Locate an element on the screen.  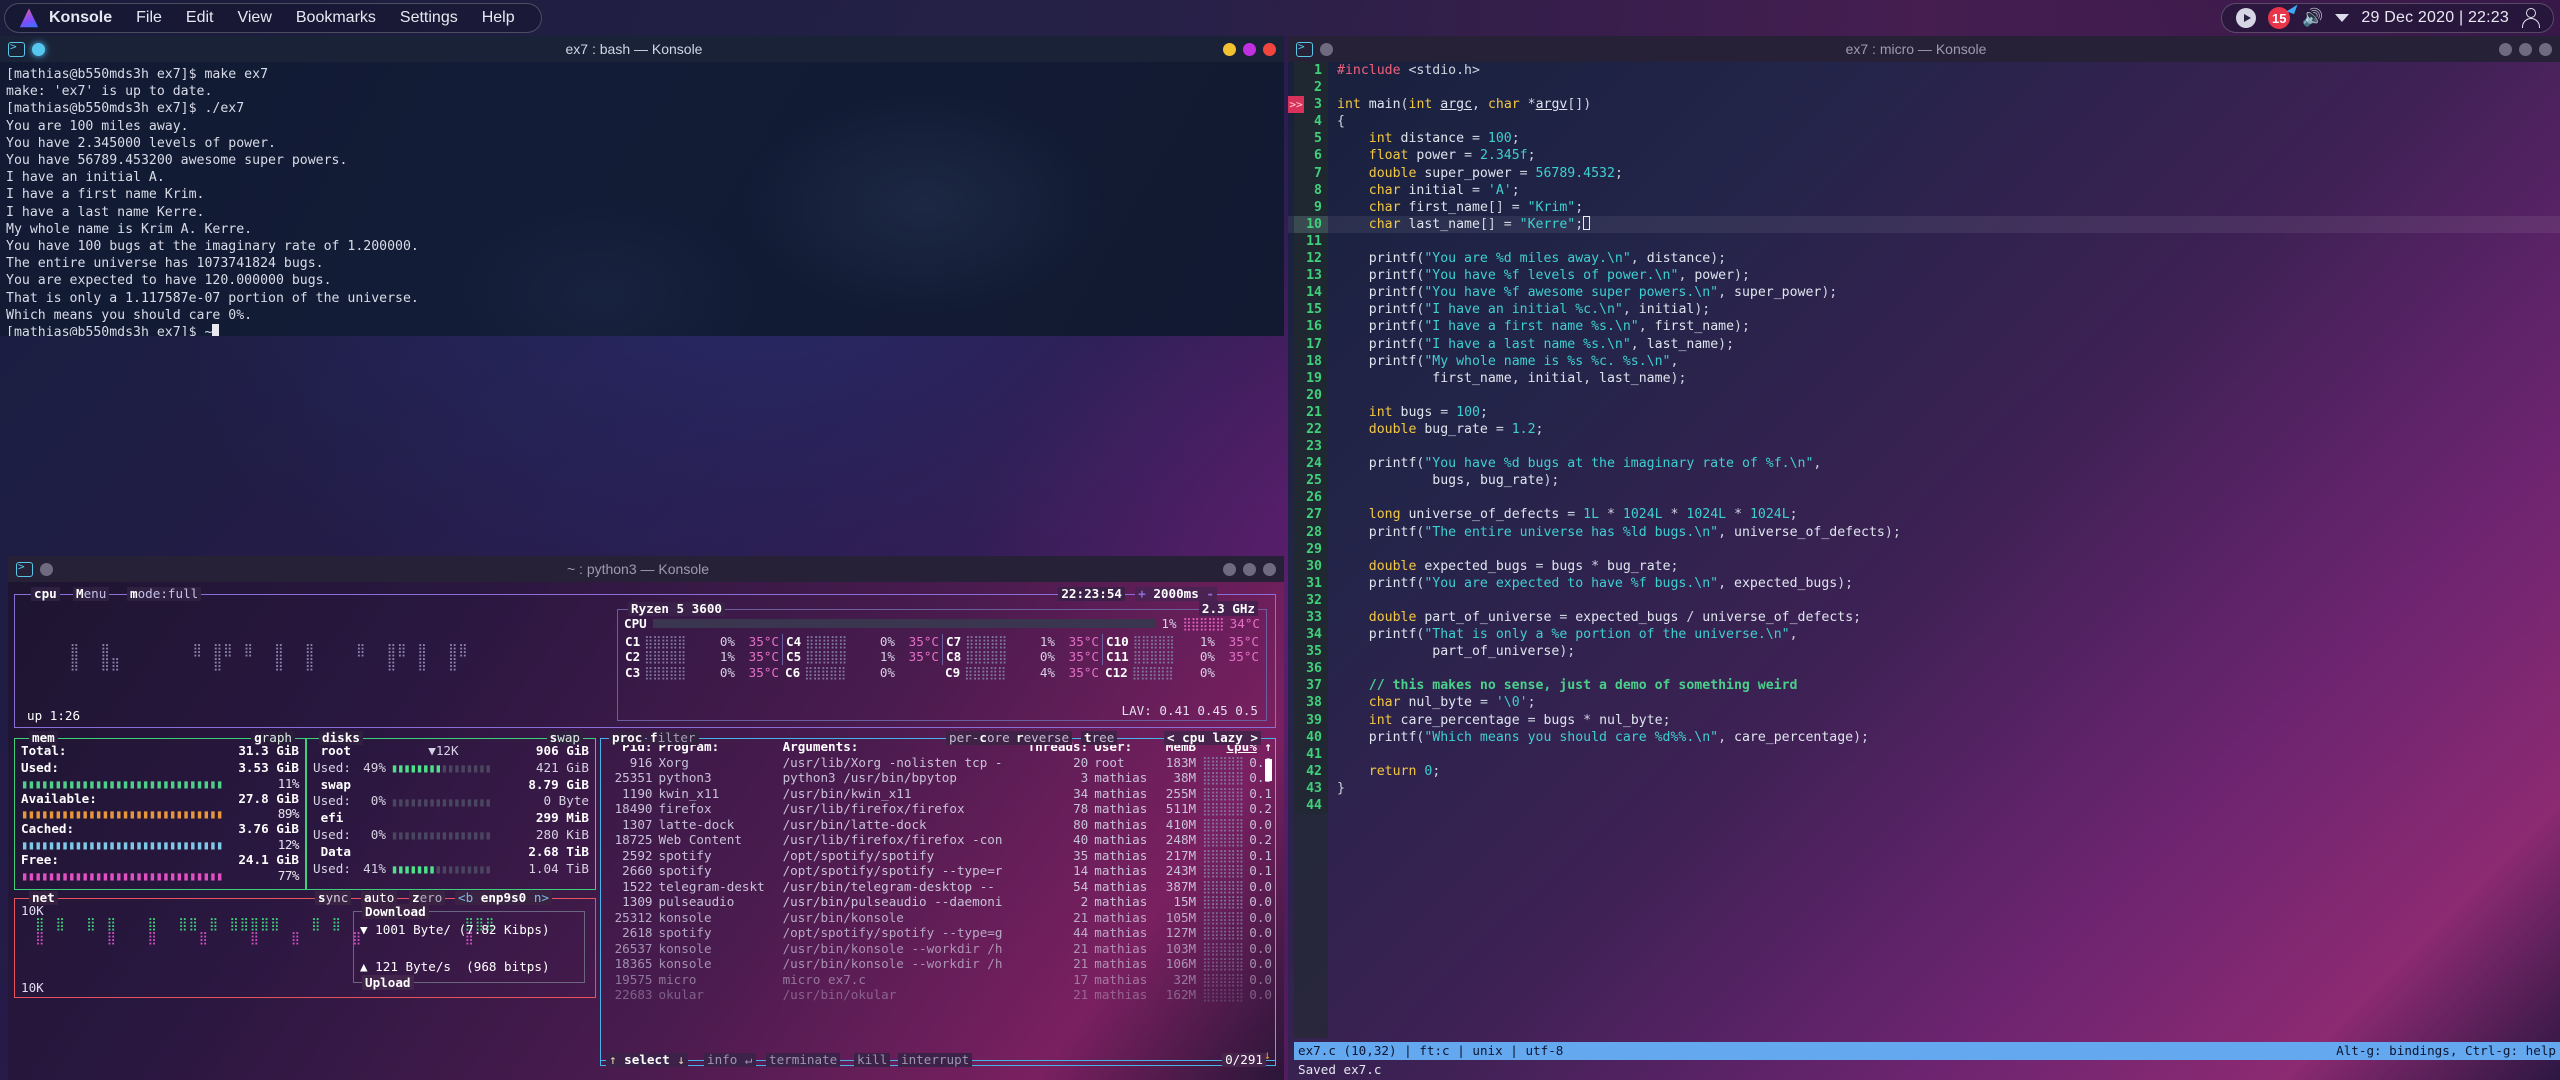
footer-kill-action: kill is located at coordinates (872, 1060).